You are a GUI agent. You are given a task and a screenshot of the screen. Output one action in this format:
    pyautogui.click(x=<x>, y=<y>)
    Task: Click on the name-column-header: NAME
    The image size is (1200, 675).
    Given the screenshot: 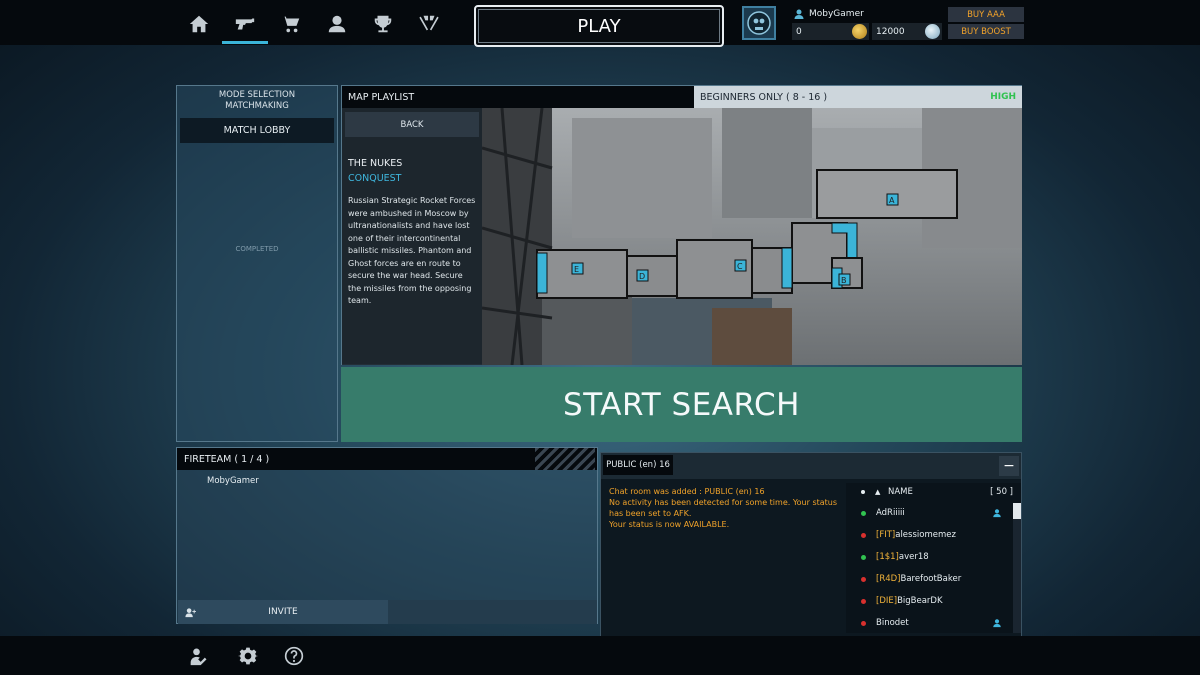 What is the action you would take?
    pyautogui.click(x=900, y=492)
    